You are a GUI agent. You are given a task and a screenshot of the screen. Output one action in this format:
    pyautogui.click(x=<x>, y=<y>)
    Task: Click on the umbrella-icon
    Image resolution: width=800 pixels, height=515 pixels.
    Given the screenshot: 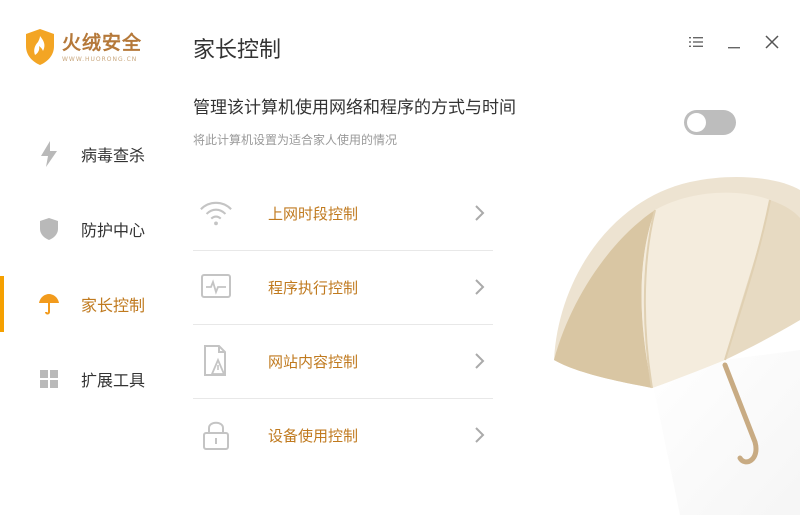 What is the action you would take?
    pyautogui.click(x=49, y=304)
    